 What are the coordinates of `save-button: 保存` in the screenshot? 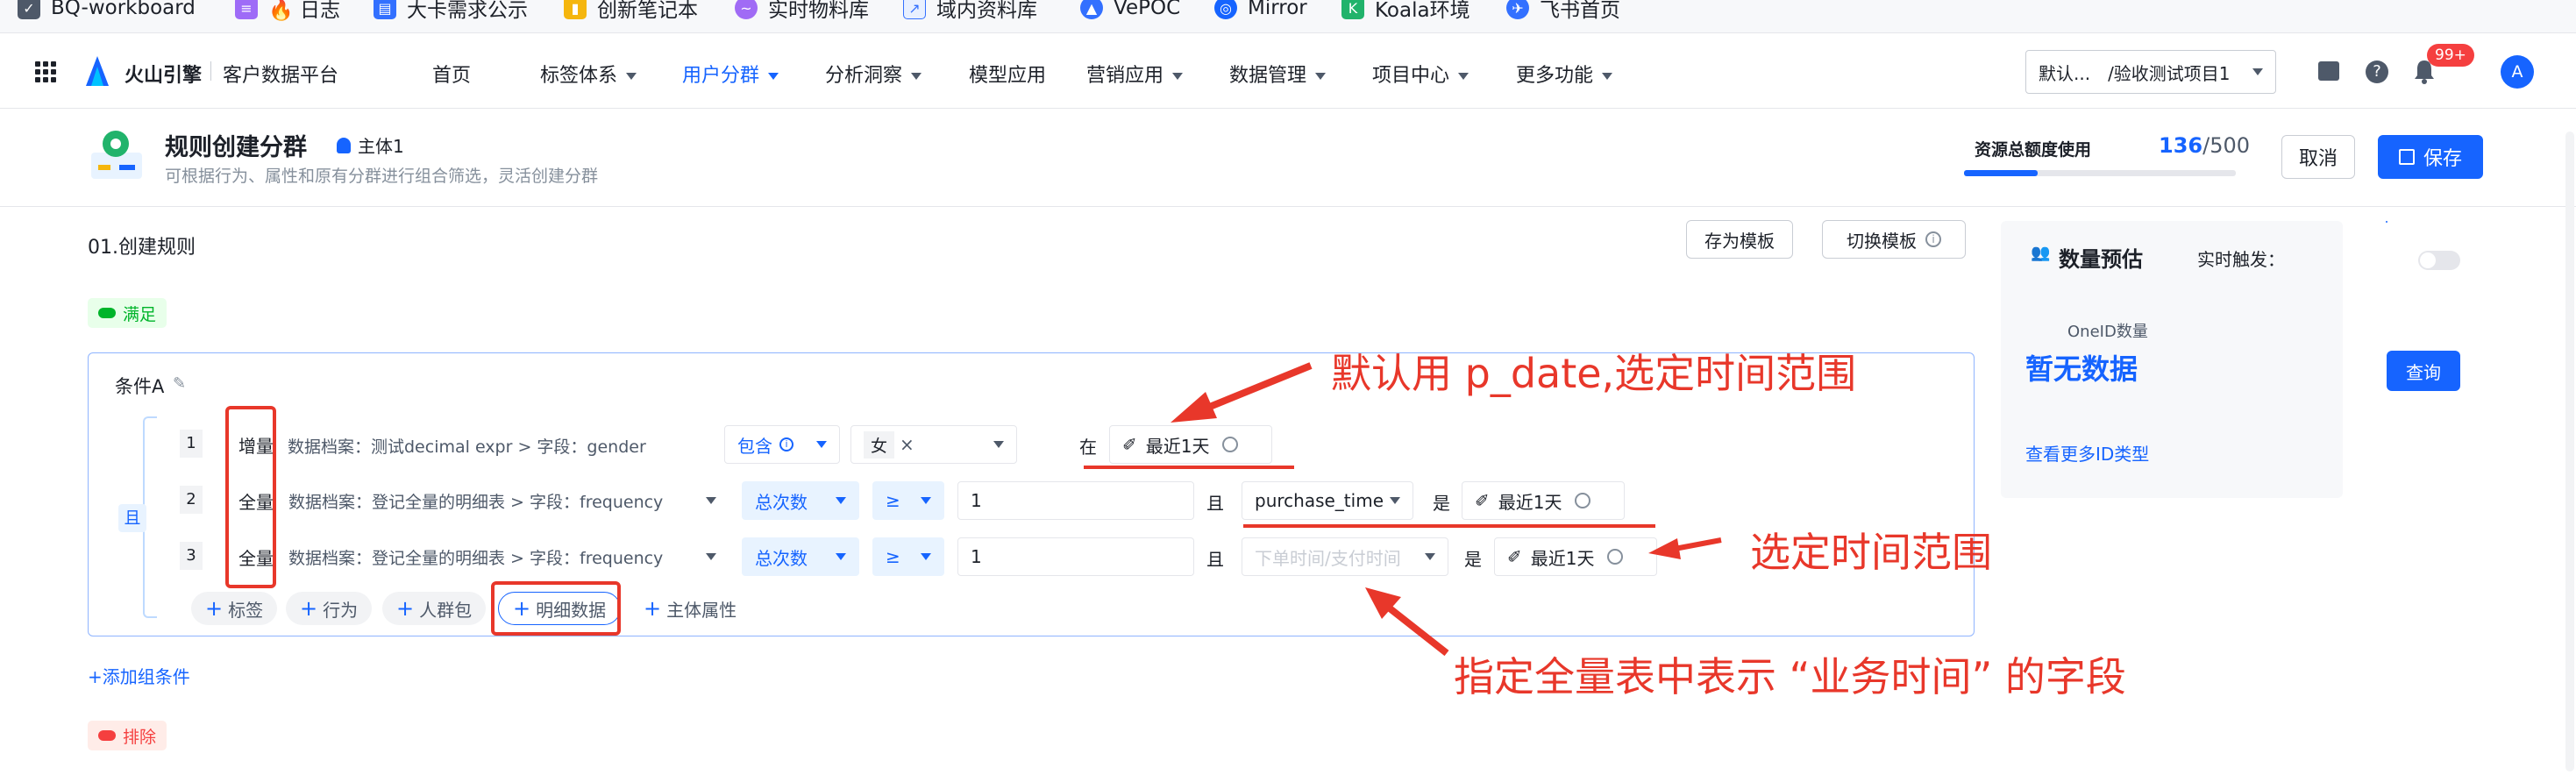 It's located at (2430, 157).